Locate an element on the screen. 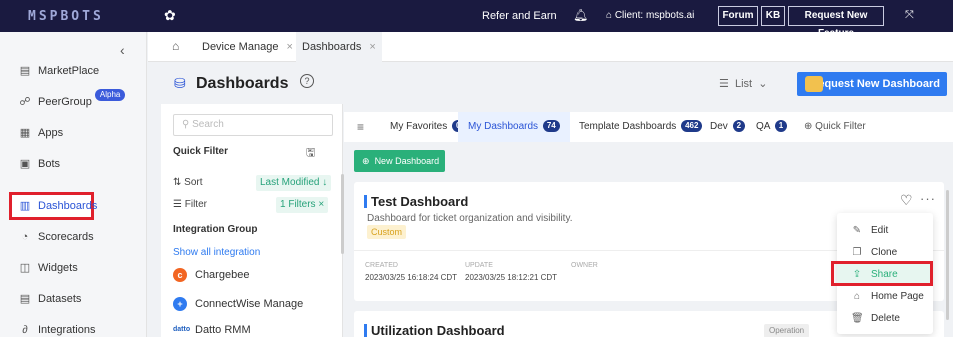  sidebar-item-integrations: ∂ Integrations is located at coordinates (56, 328).